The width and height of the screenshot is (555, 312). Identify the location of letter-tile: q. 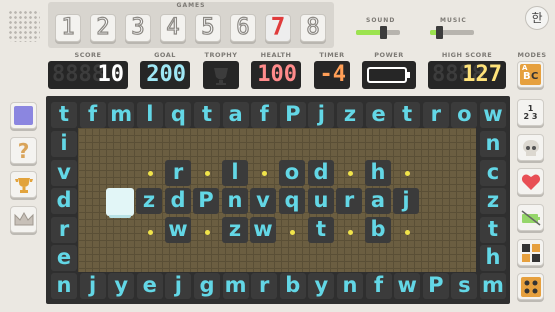
(292, 201).